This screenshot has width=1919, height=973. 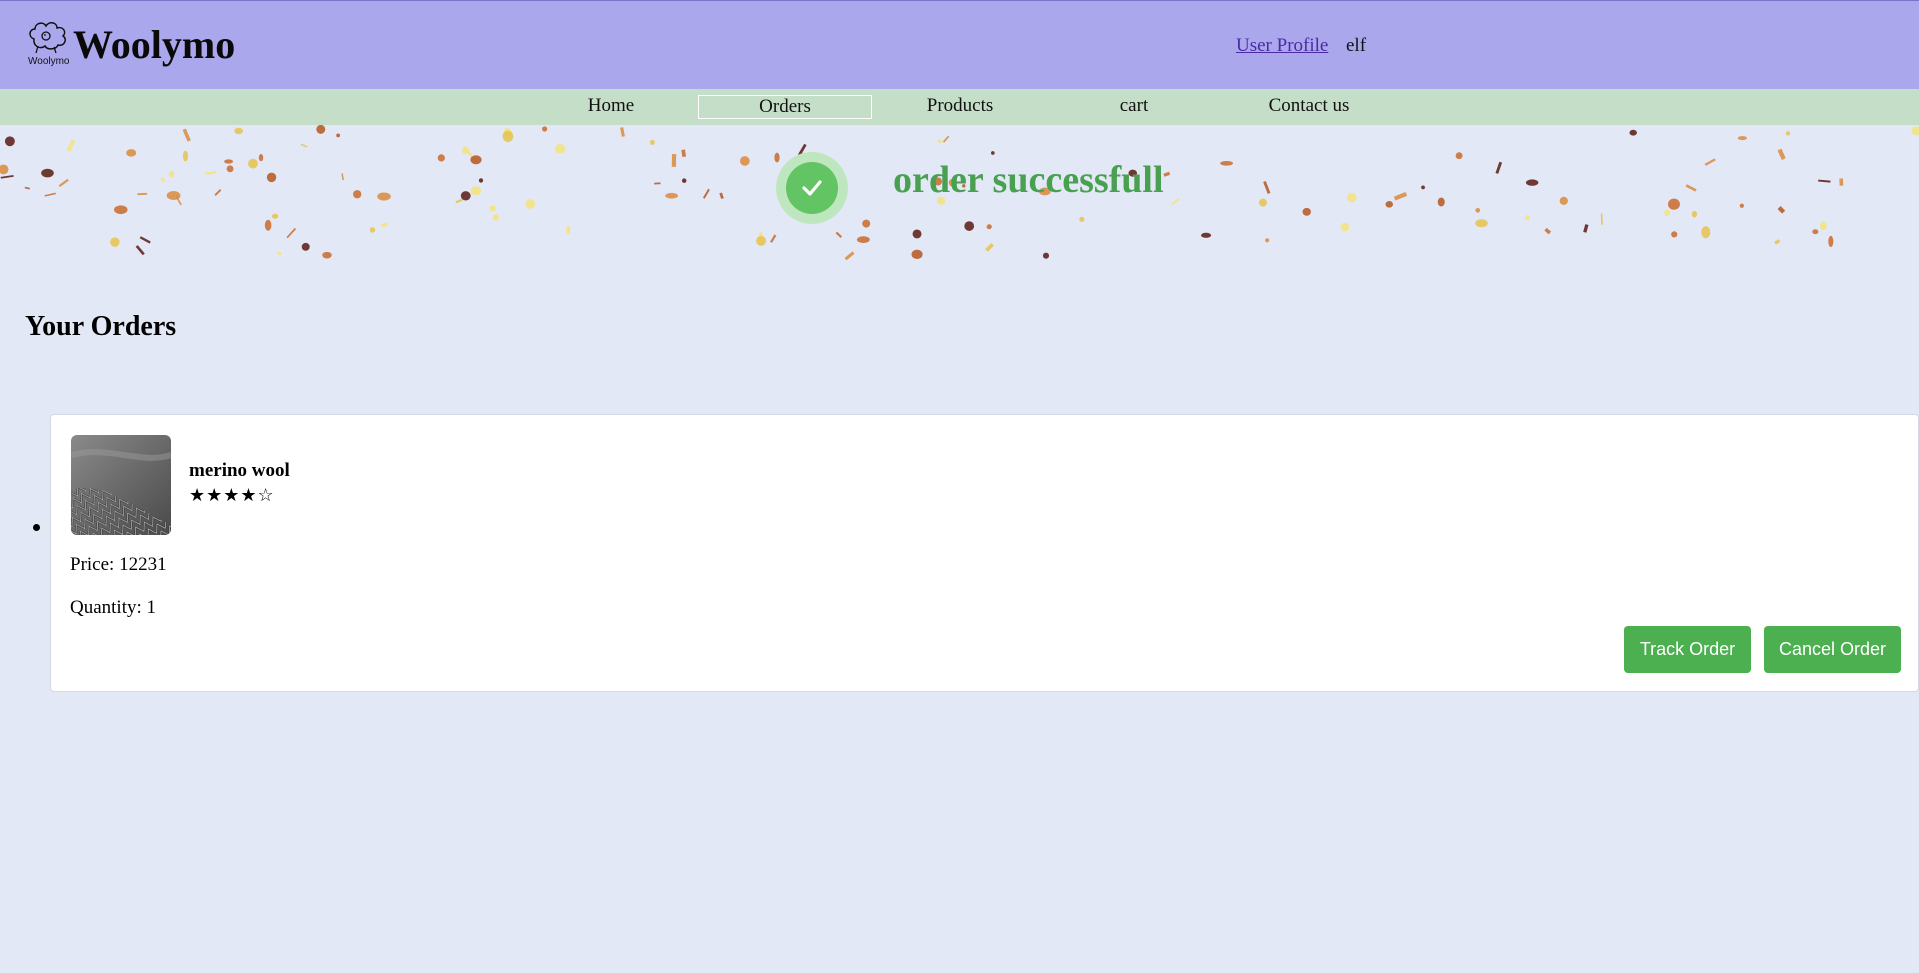 I want to click on rating-stars: ★★★★☆, so click(x=232, y=495).